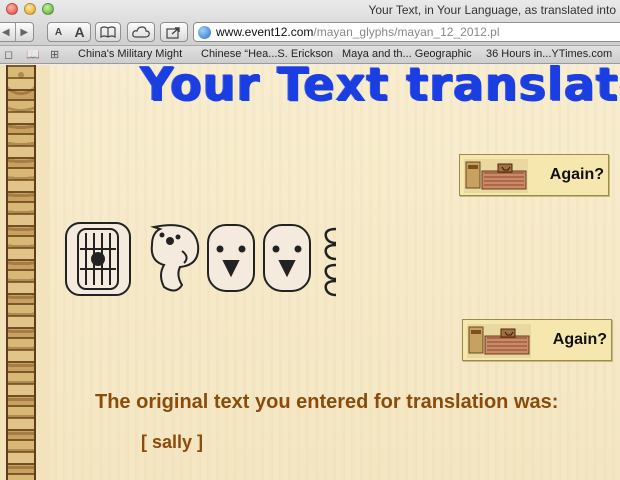 The height and width of the screenshot is (480, 620). I want to click on close-window-button, so click(12, 9).